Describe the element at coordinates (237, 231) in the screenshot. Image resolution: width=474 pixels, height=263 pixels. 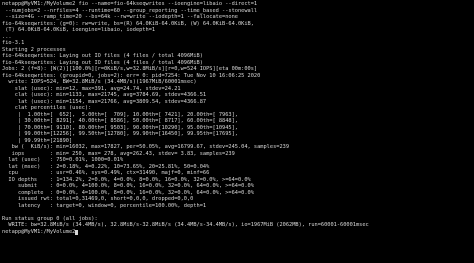
I see `terminal-prompt-line: netapp@MyVM1:/MyVolume2` at that location.